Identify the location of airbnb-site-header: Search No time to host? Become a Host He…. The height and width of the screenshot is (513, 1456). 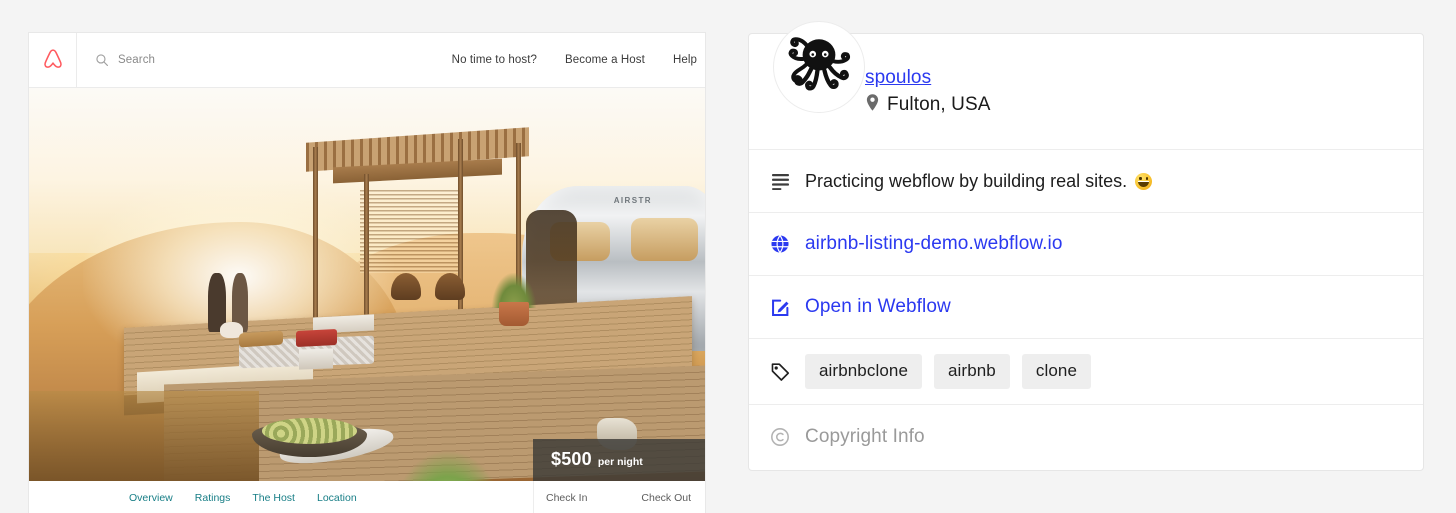
(367, 60).